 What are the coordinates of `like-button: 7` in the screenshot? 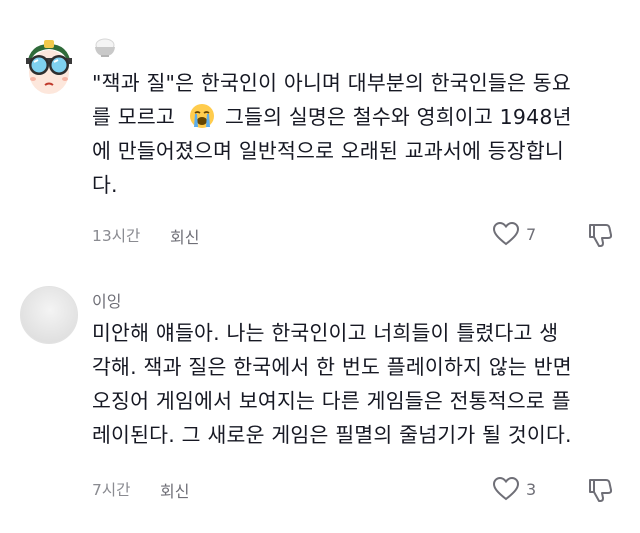 It's located at (514, 234).